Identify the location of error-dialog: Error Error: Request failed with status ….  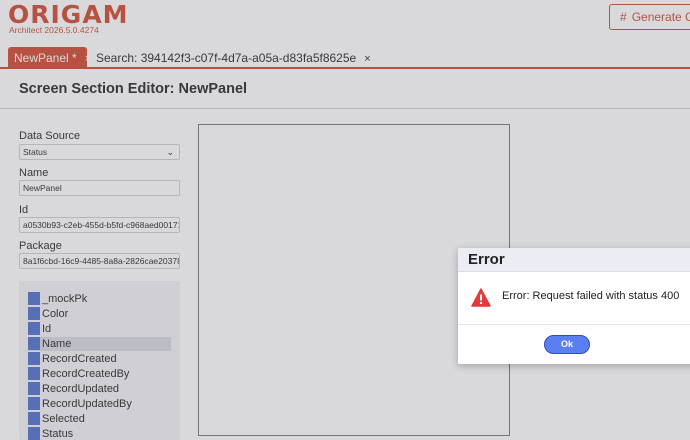
(574, 306).